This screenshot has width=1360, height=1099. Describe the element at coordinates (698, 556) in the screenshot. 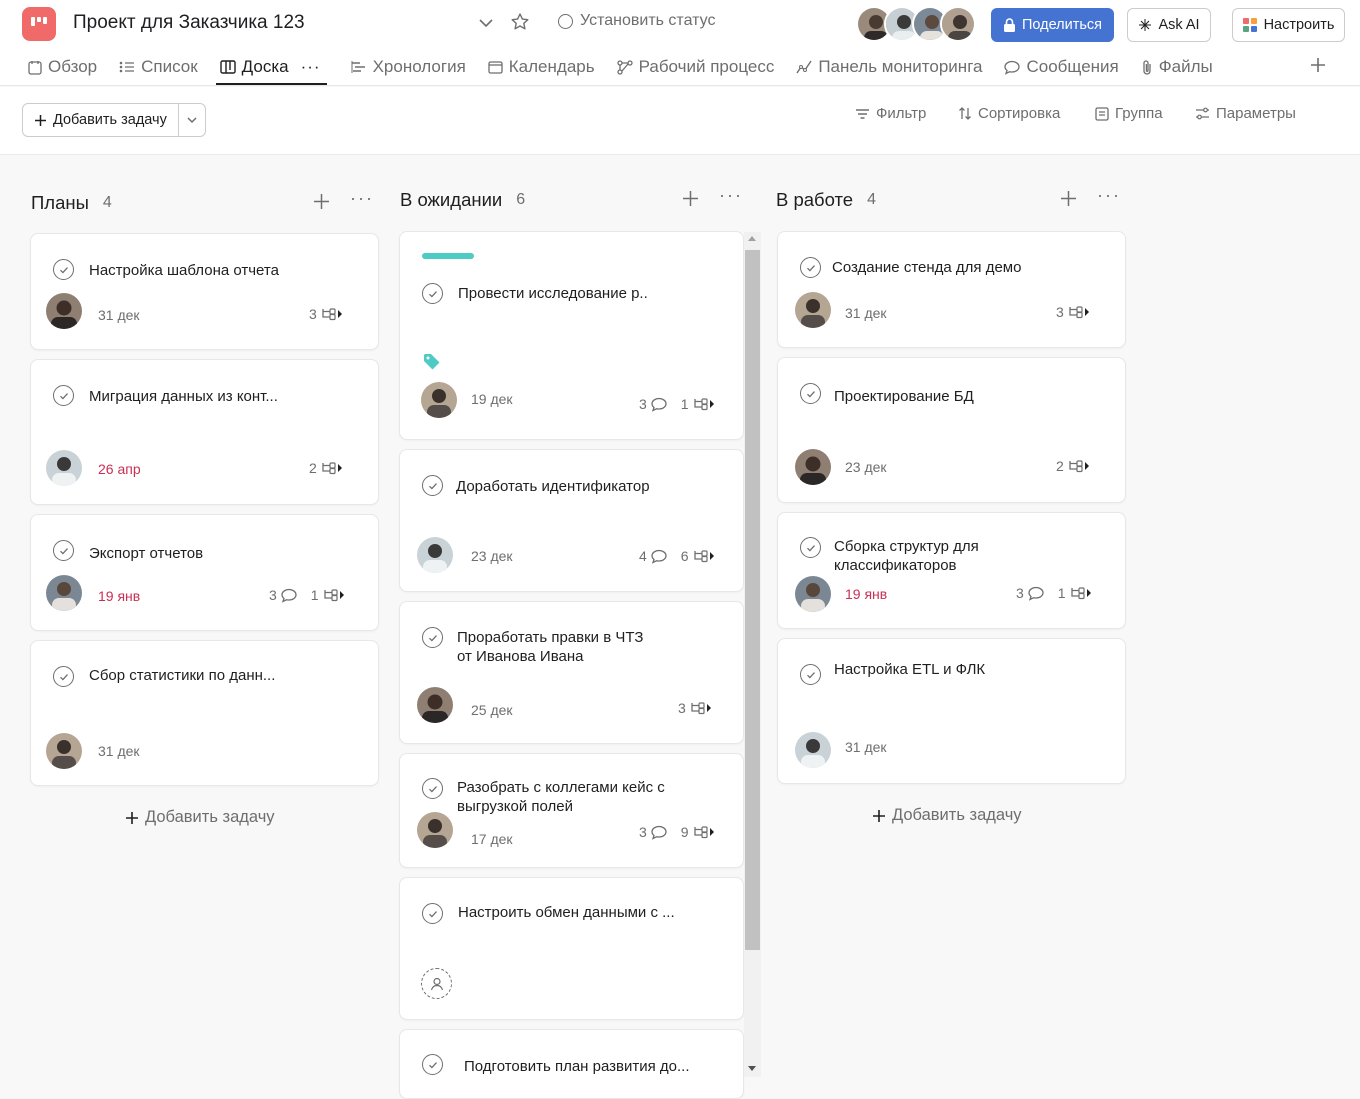

I see `subtasks-count: 6` at that location.